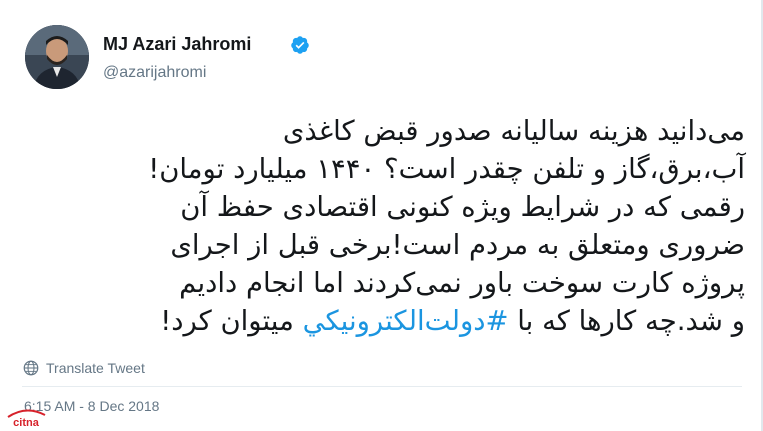 The image size is (763, 431). Describe the element at coordinates (154, 73) in the screenshot. I see `user-handle: @azarijahromi` at that location.